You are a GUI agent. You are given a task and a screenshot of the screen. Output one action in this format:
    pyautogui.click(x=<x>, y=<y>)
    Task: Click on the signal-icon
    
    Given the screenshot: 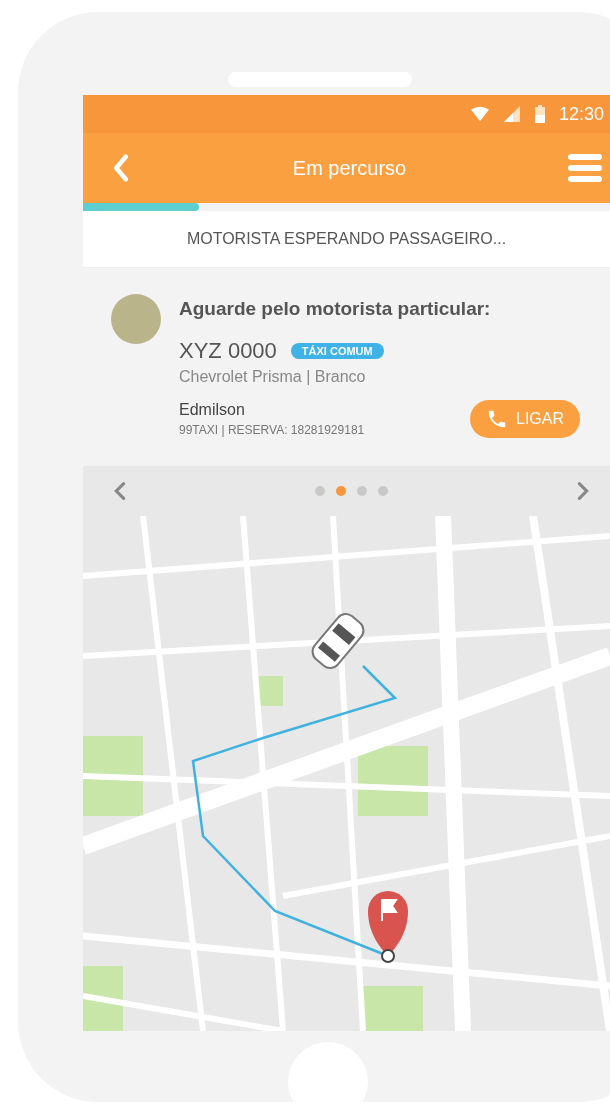 What is the action you would take?
    pyautogui.click(x=511, y=114)
    